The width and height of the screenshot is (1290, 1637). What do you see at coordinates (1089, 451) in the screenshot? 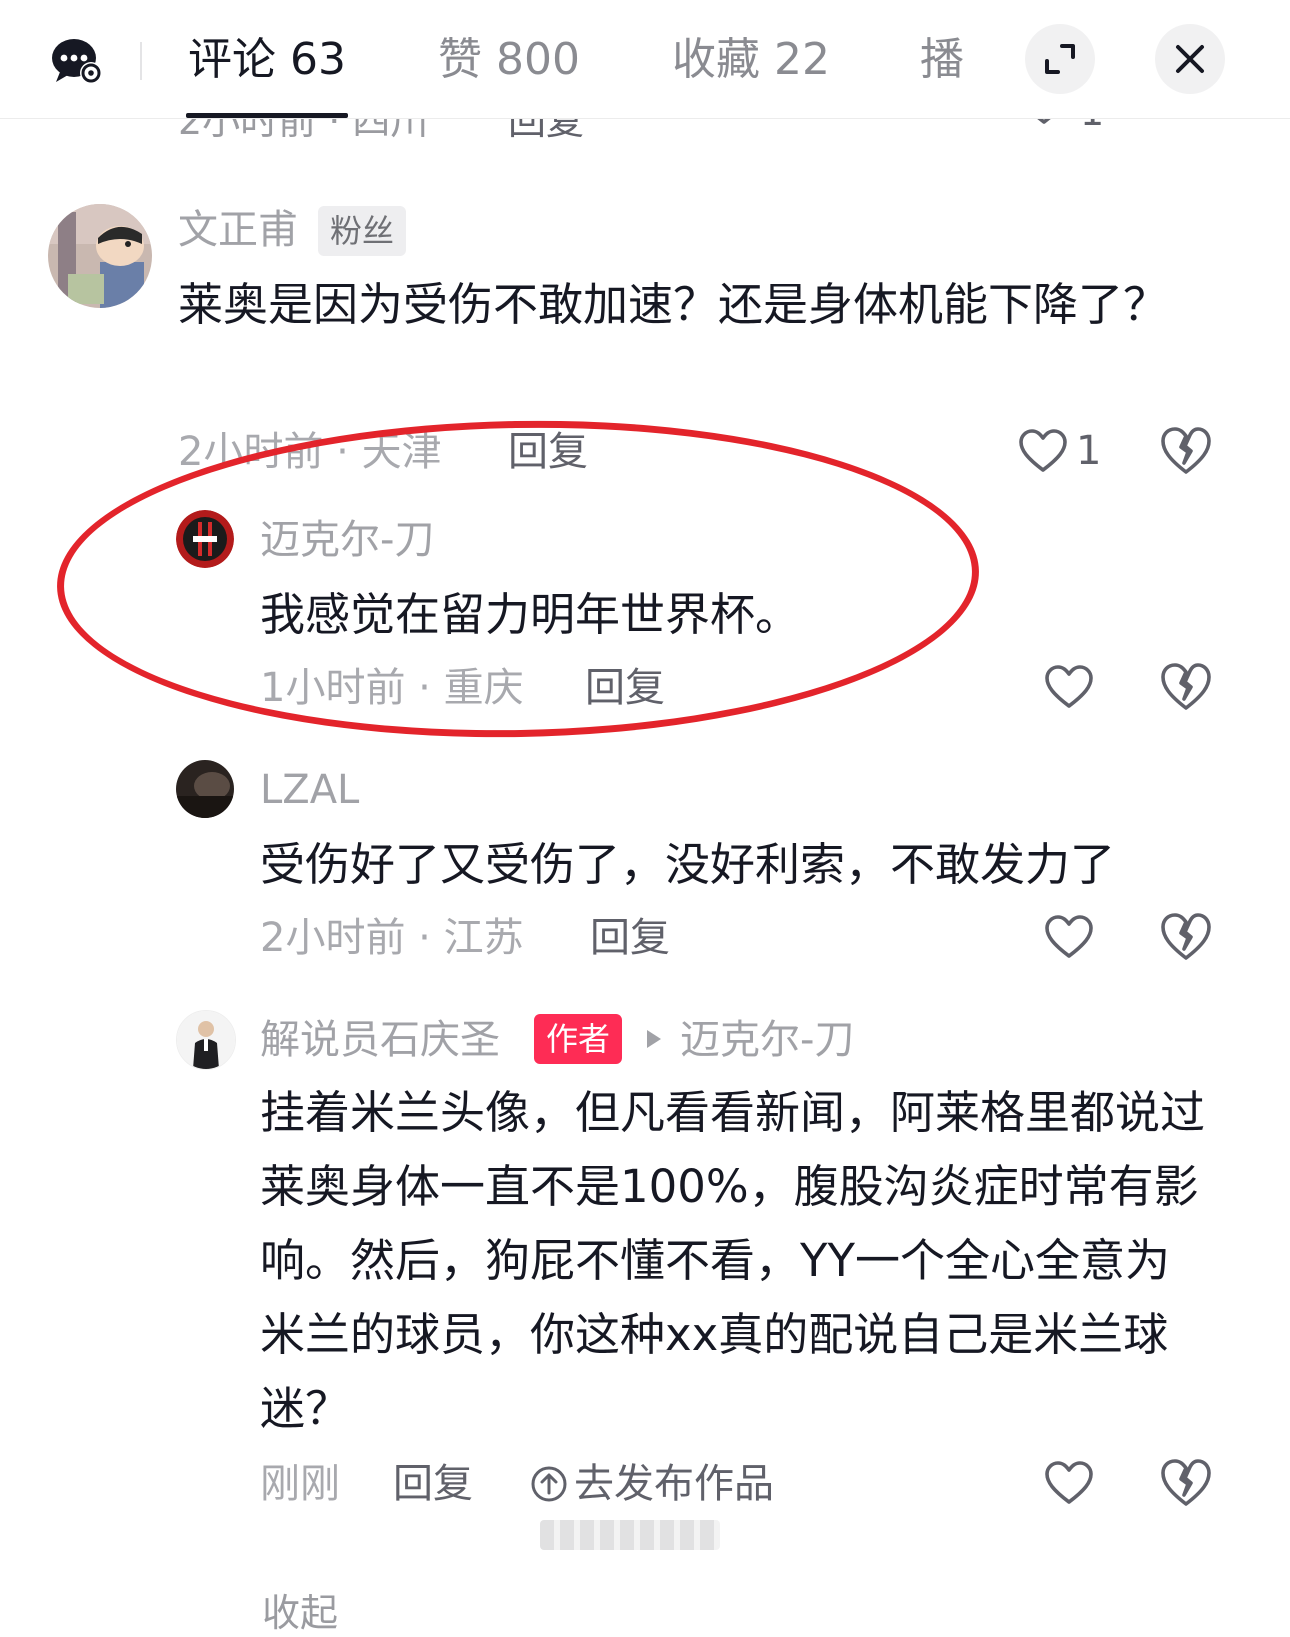
I see `like-count: 1` at bounding box center [1089, 451].